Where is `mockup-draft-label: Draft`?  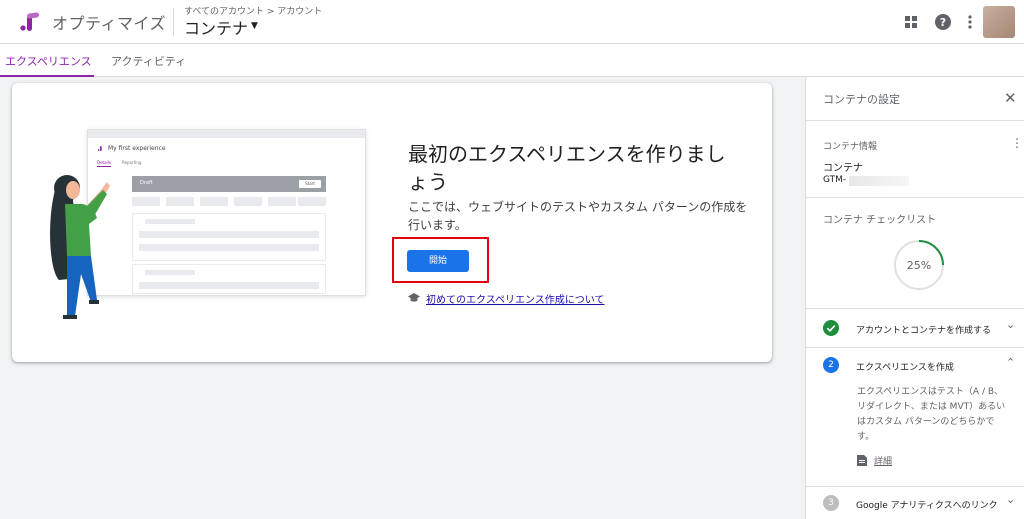
mockup-draft-label: Draft is located at coordinates (146, 183).